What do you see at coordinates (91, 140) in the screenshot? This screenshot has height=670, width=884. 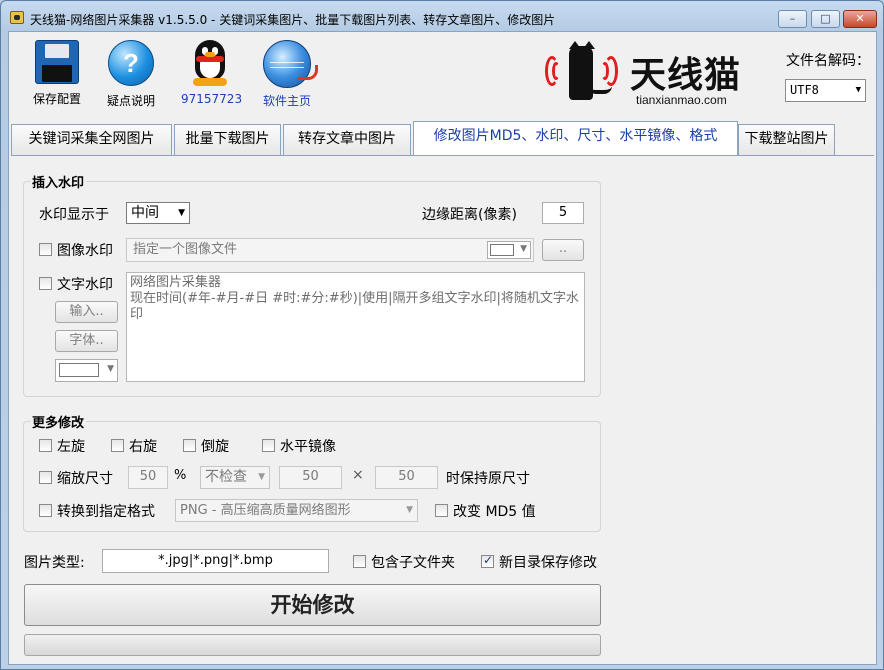 I see `tab-keyword-collect: 关键词采集全网图片` at bounding box center [91, 140].